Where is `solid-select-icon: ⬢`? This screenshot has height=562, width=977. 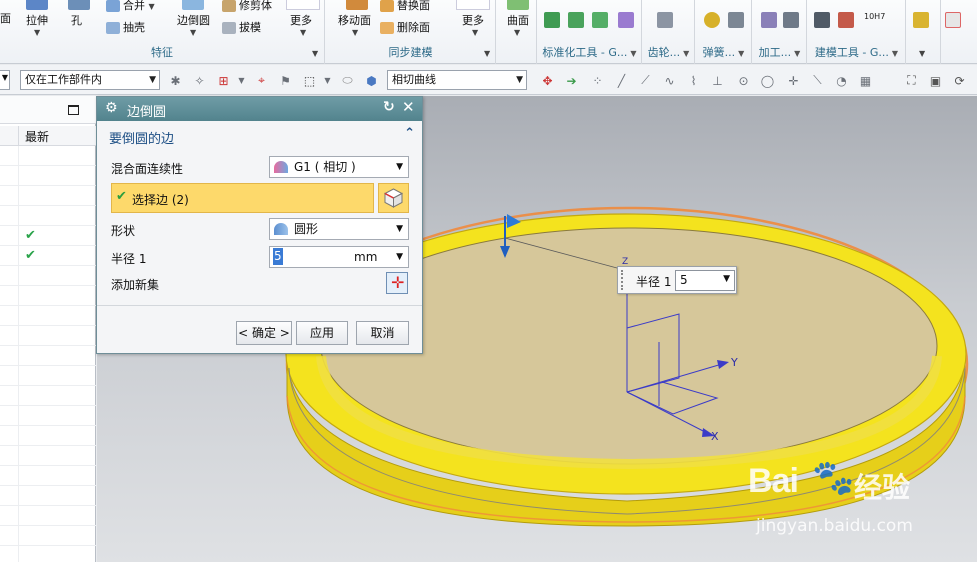
solid-select-icon: ⬢ is located at coordinates (371, 80).